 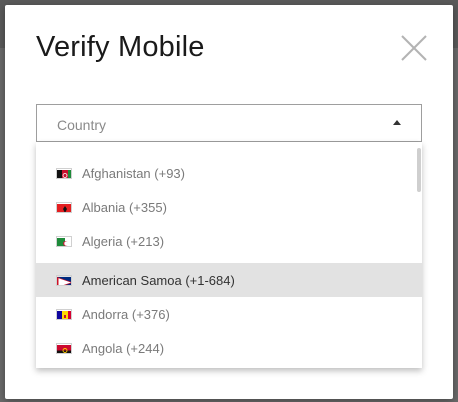 What do you see at coordinates (82, 125) in the screenshot?
I see `country-select-placeholder: Country` at bounding box center [82, 125].